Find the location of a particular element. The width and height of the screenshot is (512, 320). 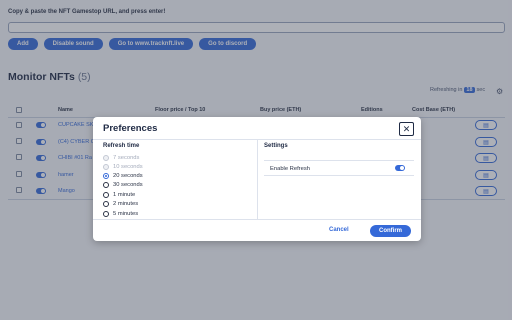

settings-label: Settings is located at coordinates (276, 146).